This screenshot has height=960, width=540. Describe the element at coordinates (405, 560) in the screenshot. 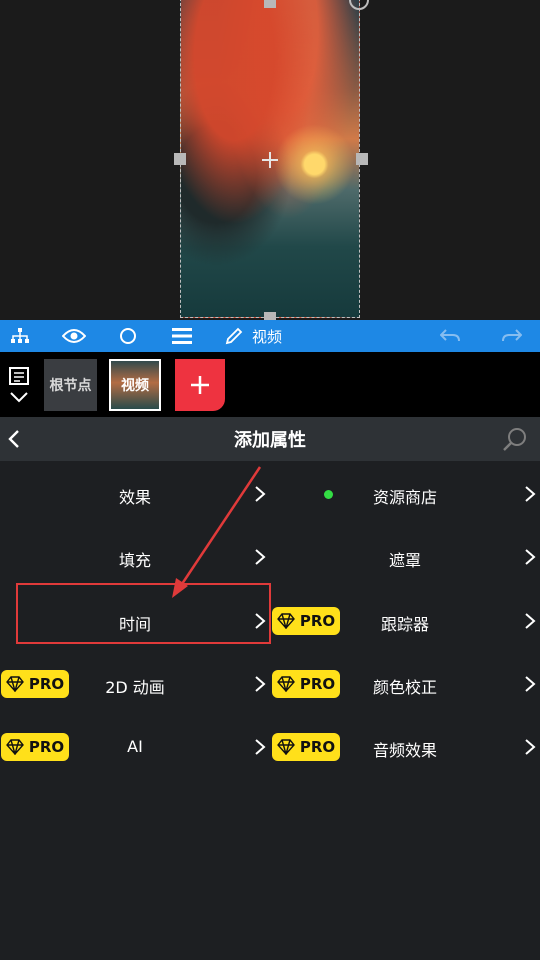

I see `property-label: 遮罩` at that location.